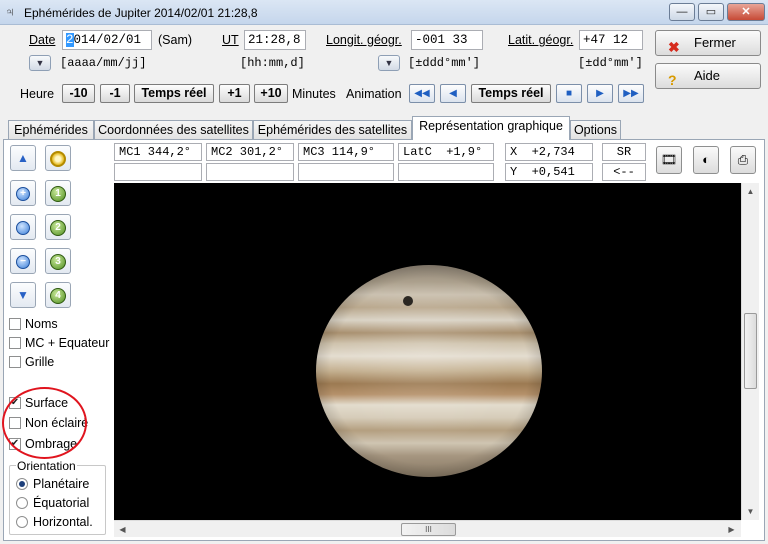 This screenshot has width=768, height=544. Describe the element at coordinates (595, 129) in the screenshot. I see `tab-options: Options` at that location.